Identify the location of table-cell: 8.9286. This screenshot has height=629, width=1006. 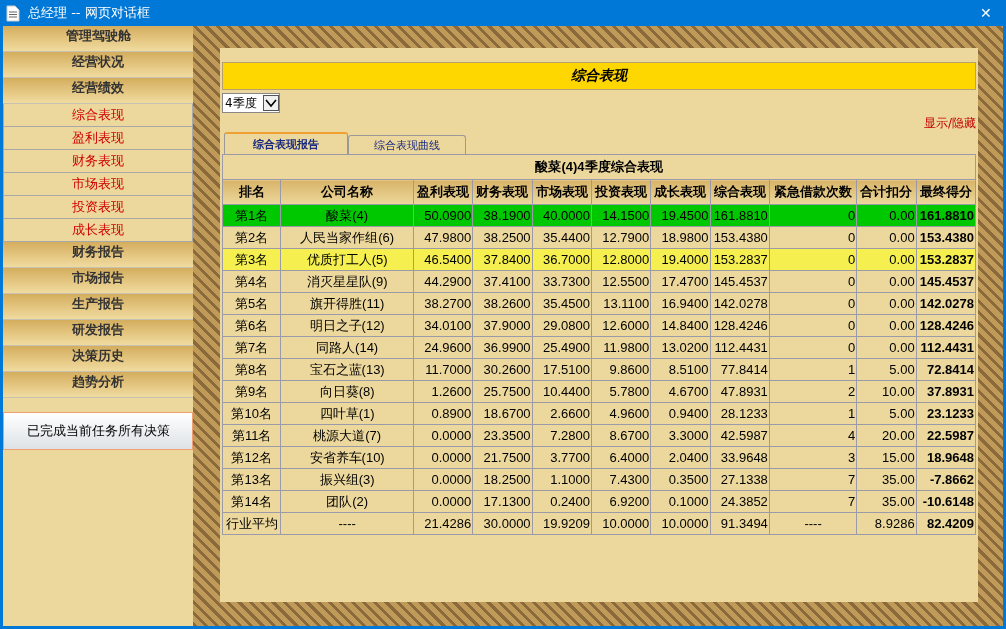
(886, 523).